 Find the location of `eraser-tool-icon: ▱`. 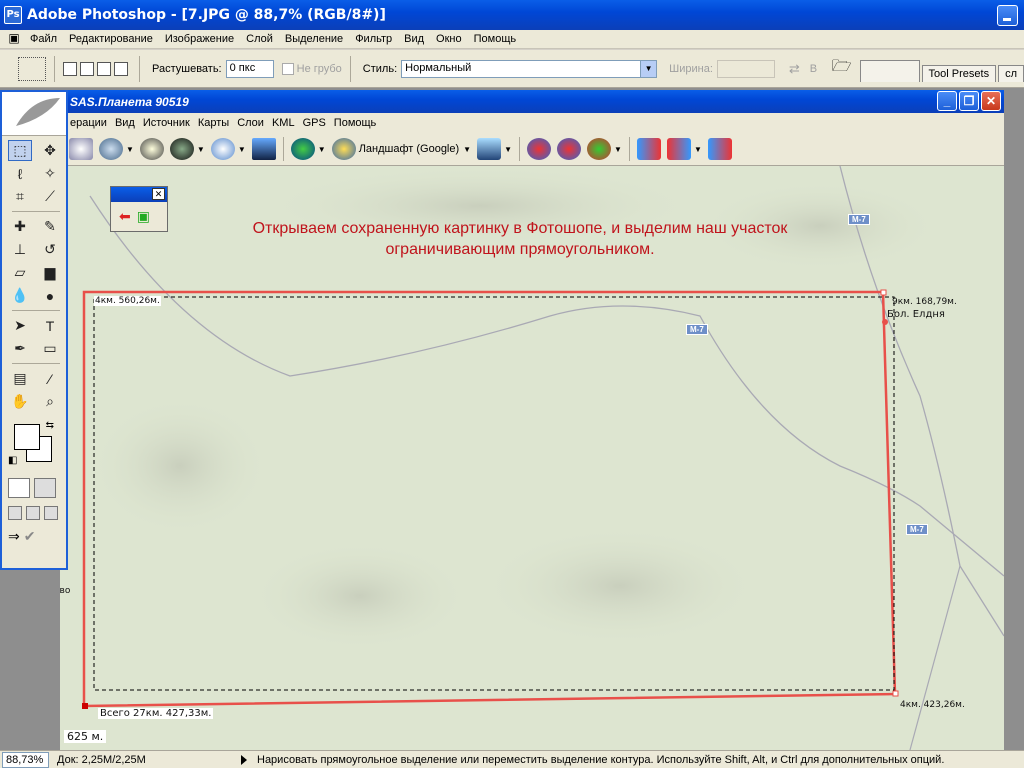

eraser-tool-icon: ▱ is located at coordinates (20, 272).